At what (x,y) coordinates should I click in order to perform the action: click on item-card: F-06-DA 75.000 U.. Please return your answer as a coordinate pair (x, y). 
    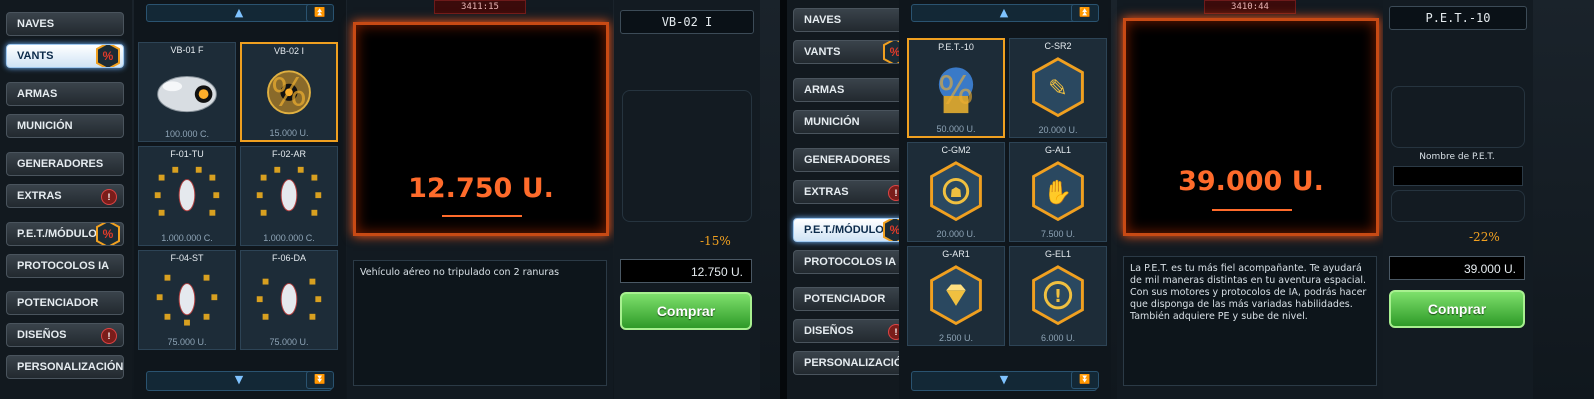
    Looking at the image, I should click on (289, 300).